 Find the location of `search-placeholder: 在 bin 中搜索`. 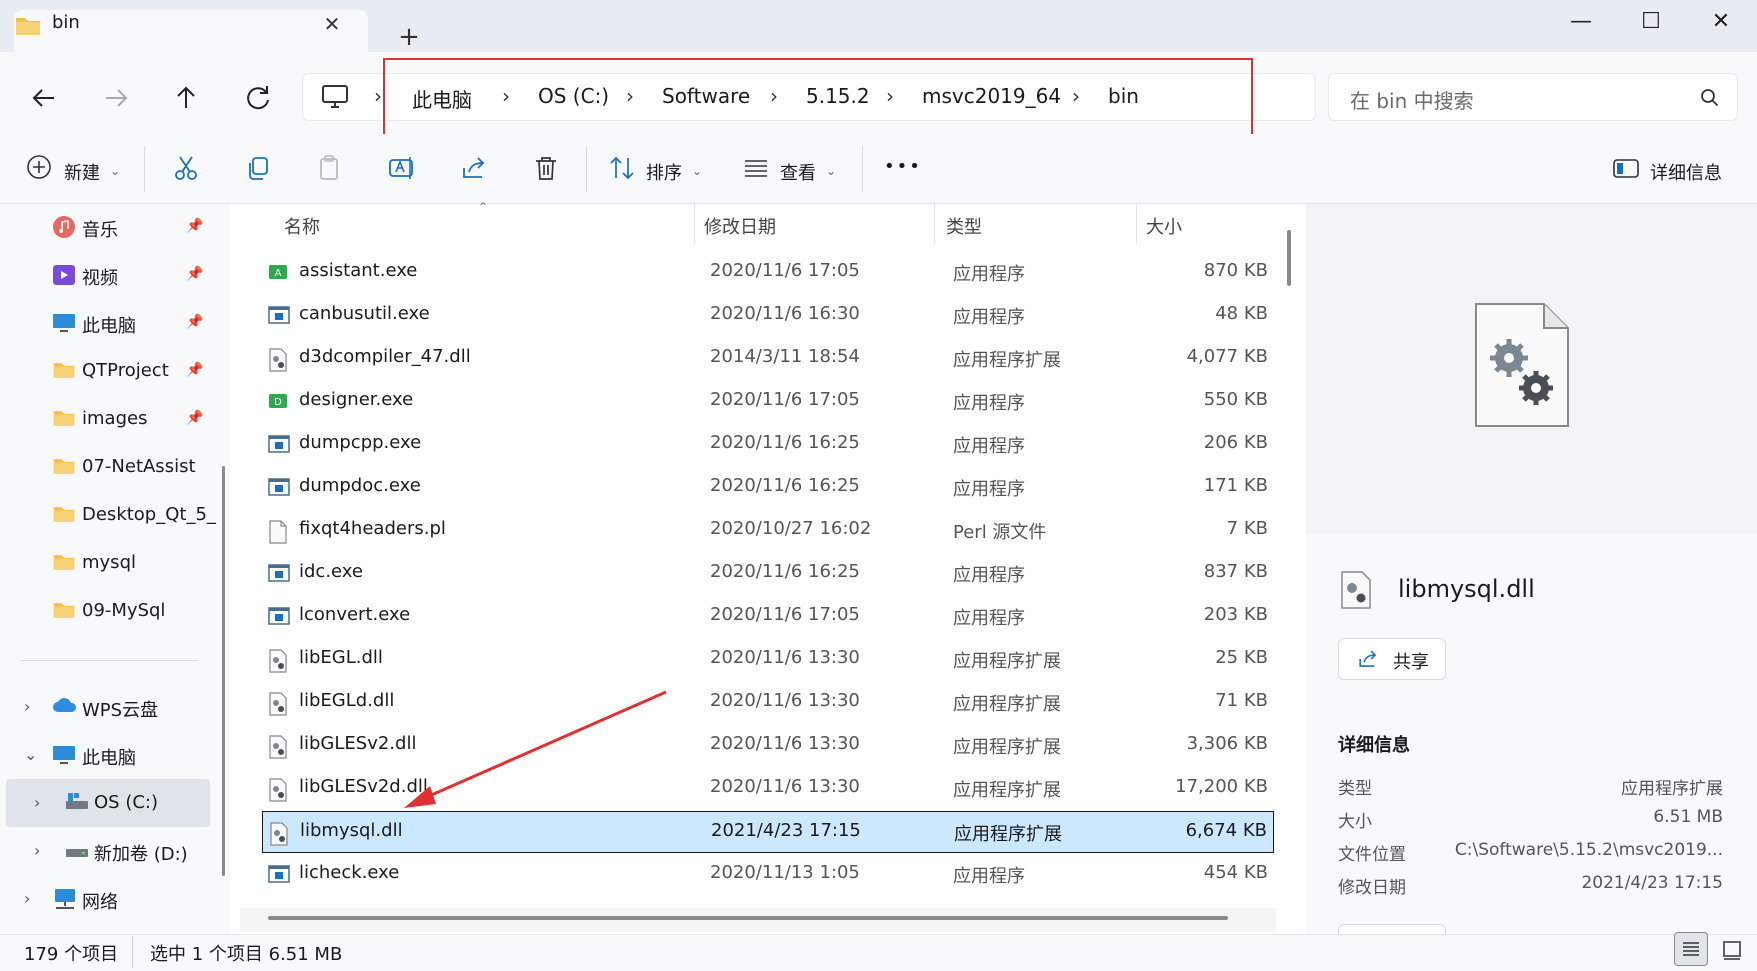

search-placeholder: 在 bin 中搜索 is located at coordinates (1412, 99).